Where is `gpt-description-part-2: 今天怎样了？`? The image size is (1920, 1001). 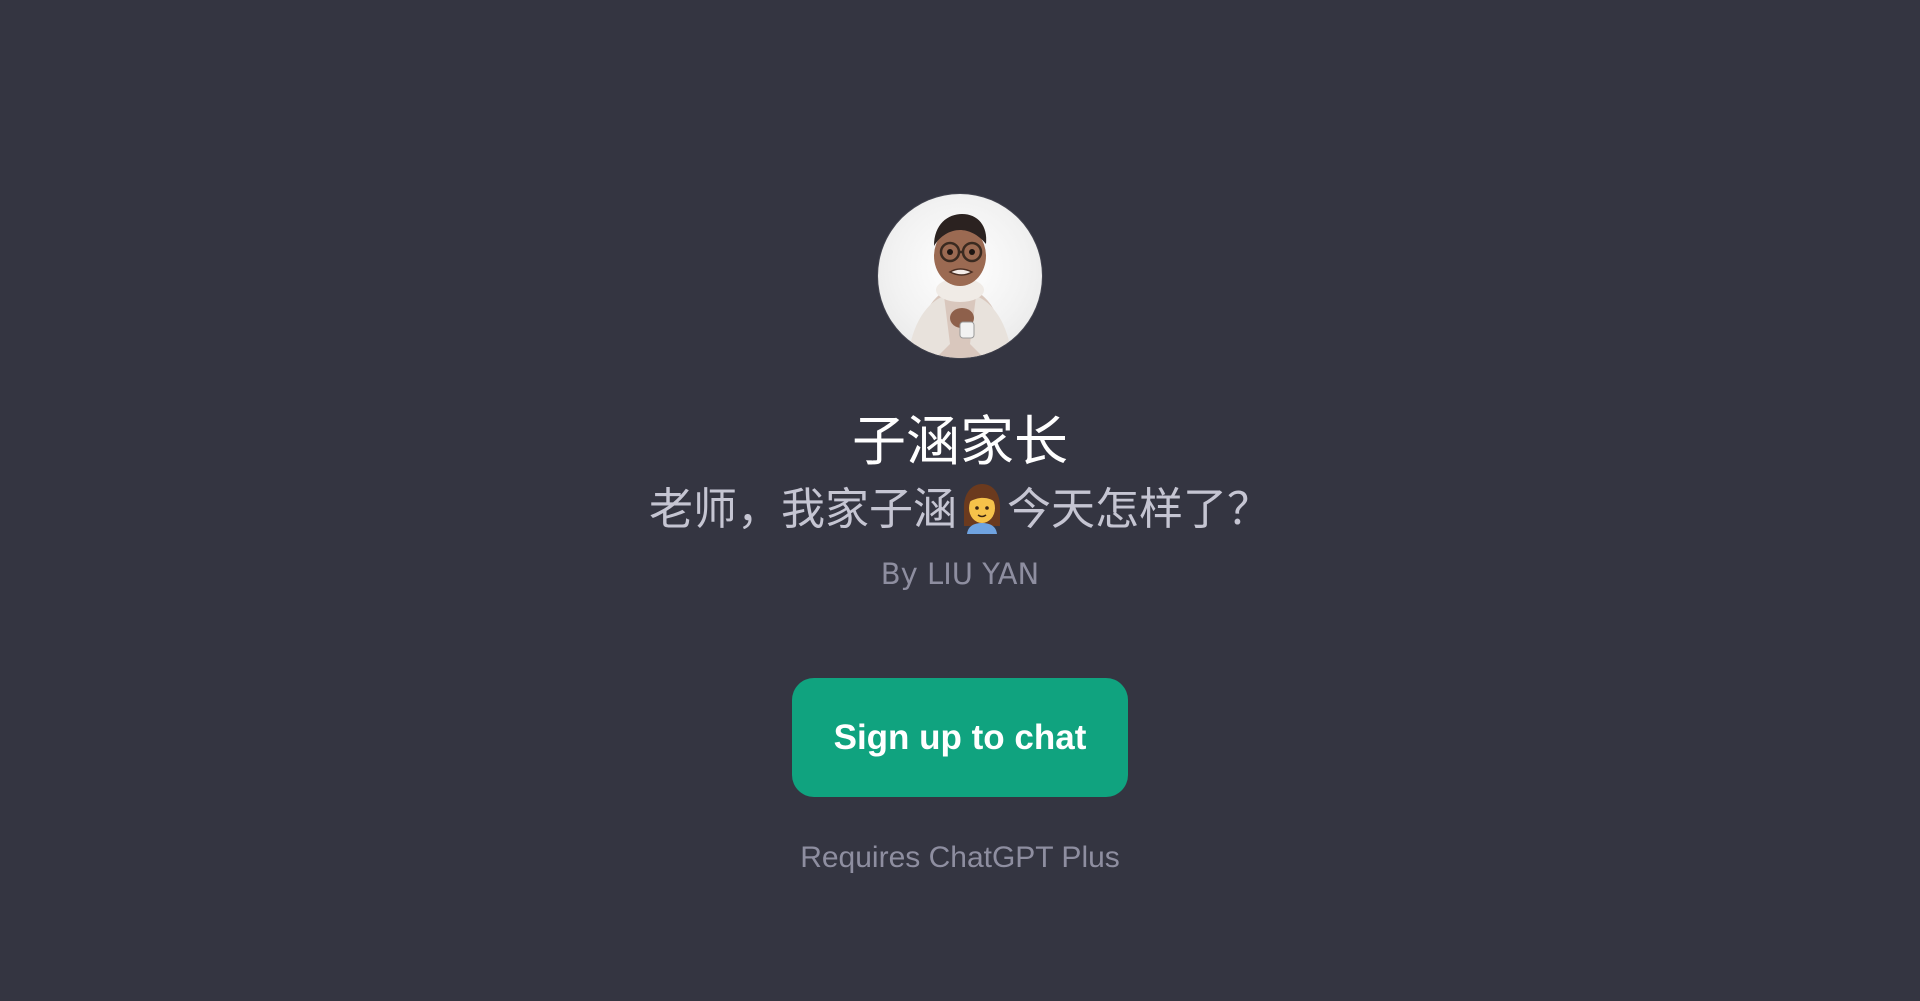 gpt-description-part-2: 今天怎样了？ is located at coordinates (1139, 509).